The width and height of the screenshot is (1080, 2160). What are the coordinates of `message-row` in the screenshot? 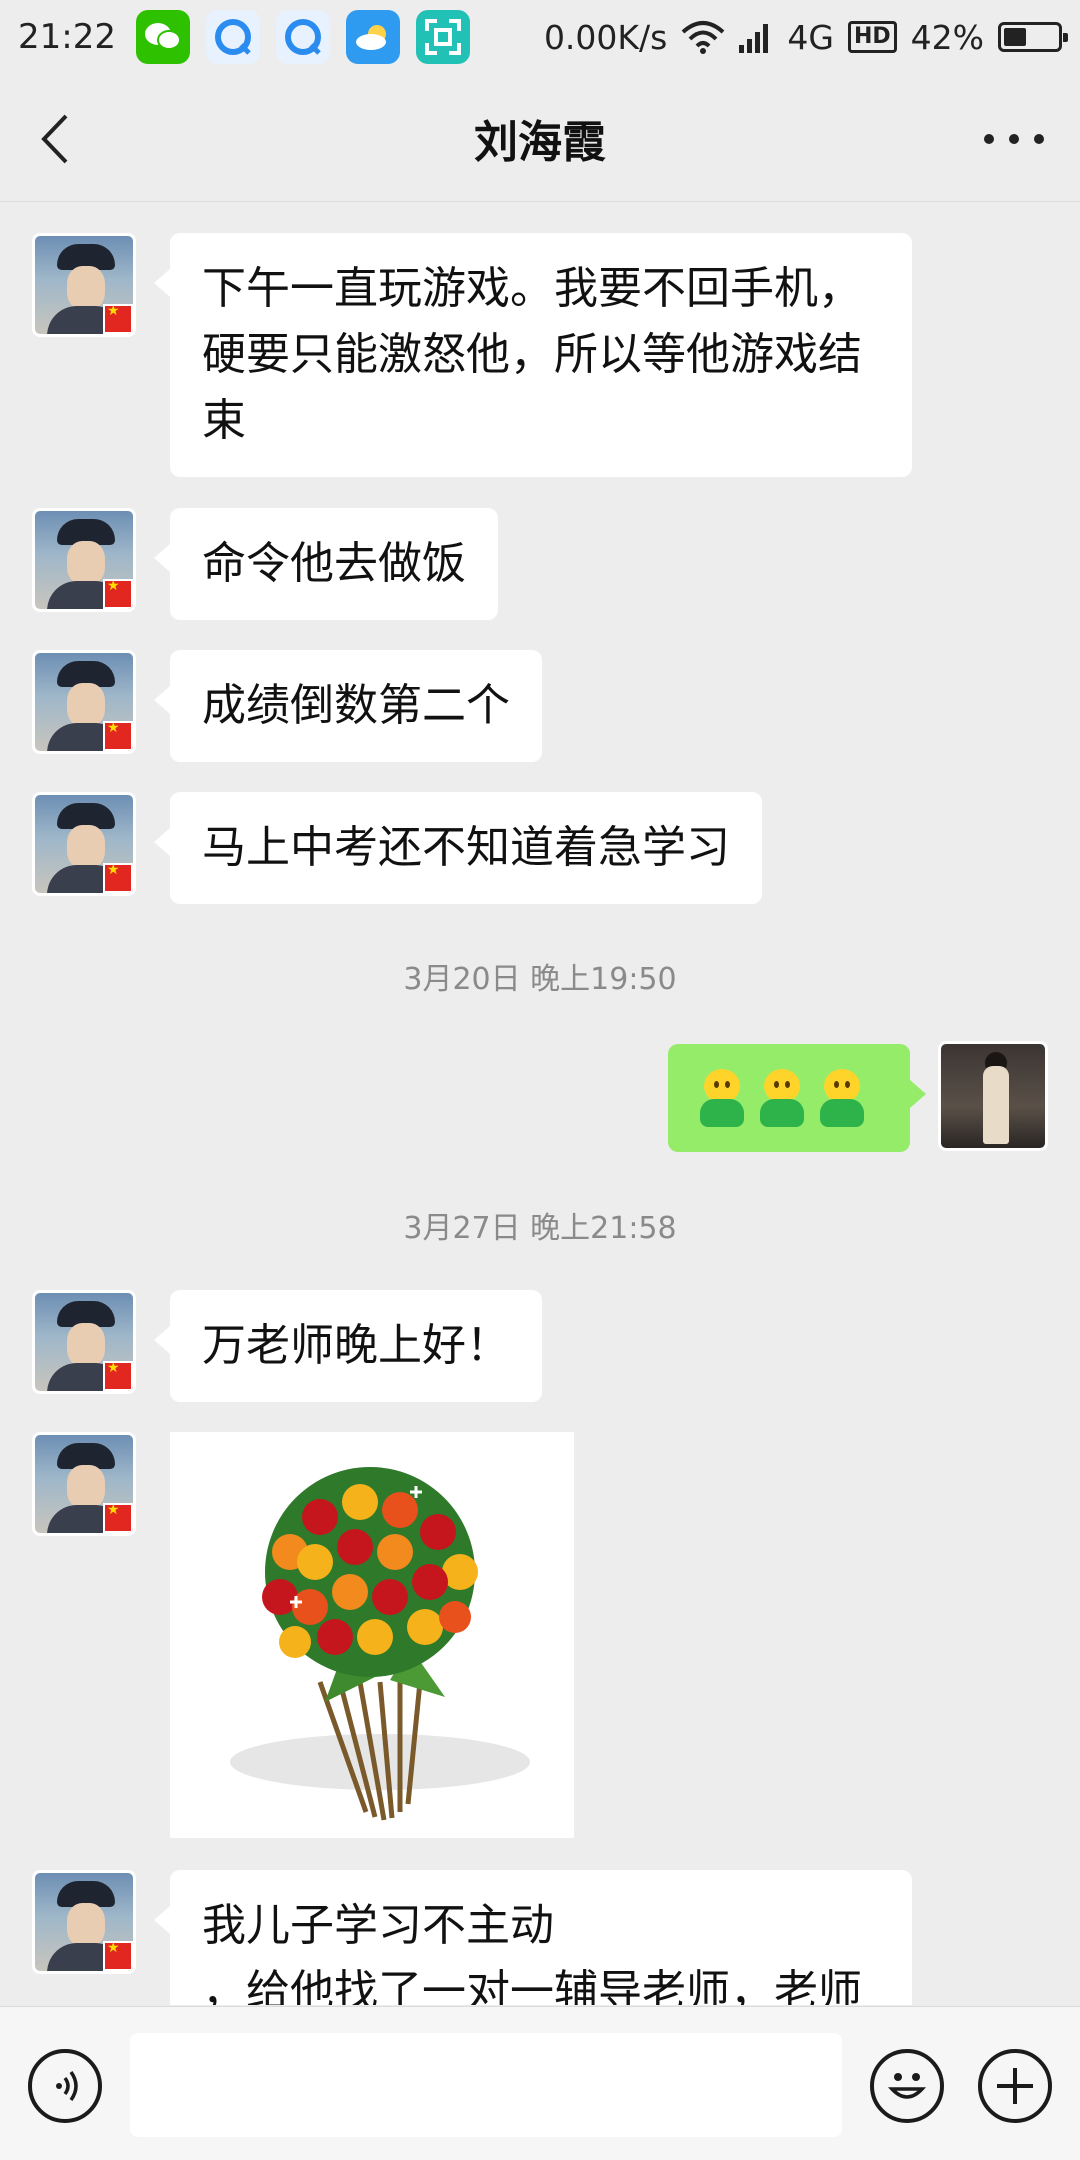 It's located at (540, 1097).